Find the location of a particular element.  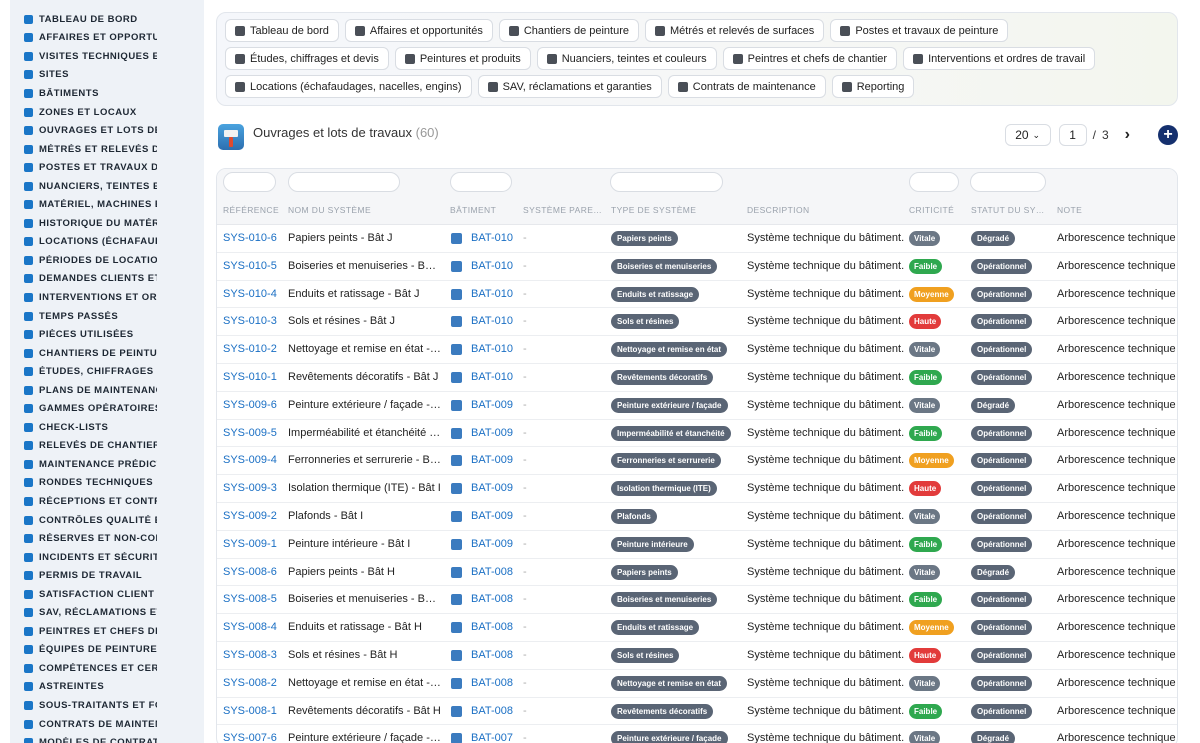

sidebar-item: ASTREINTES is located at coordinates (107, 687).